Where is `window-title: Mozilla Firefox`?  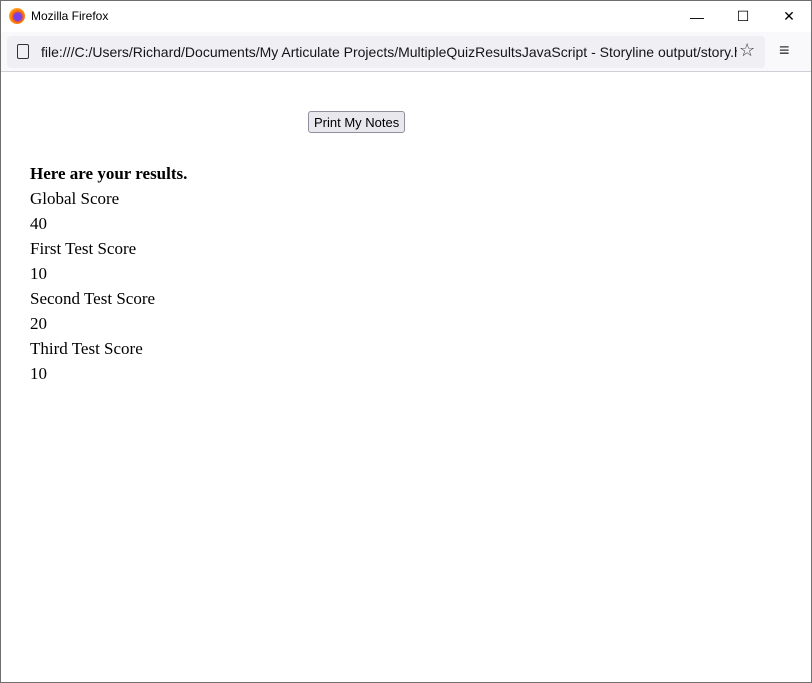 window-title: Mozilla Firefox is located at coordinates (70, 16).